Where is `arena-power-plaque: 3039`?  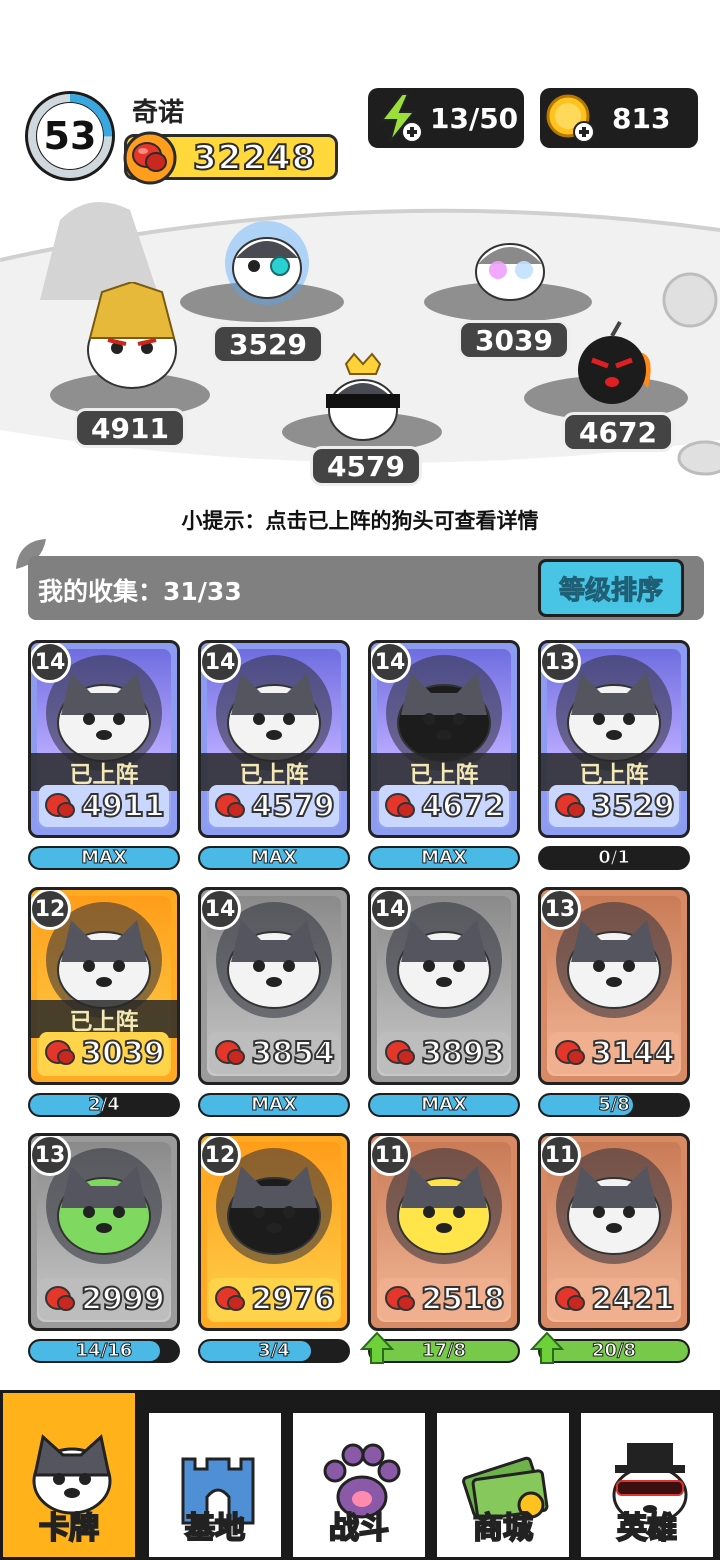 arena-power-plaque: 3039 is located at coordinates (514, 340).